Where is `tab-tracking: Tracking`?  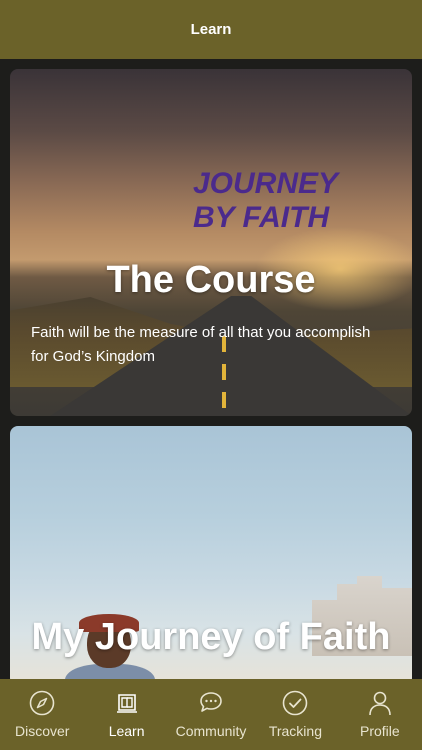
tab-tracking: Tracking is located at coordinates (295, 714).